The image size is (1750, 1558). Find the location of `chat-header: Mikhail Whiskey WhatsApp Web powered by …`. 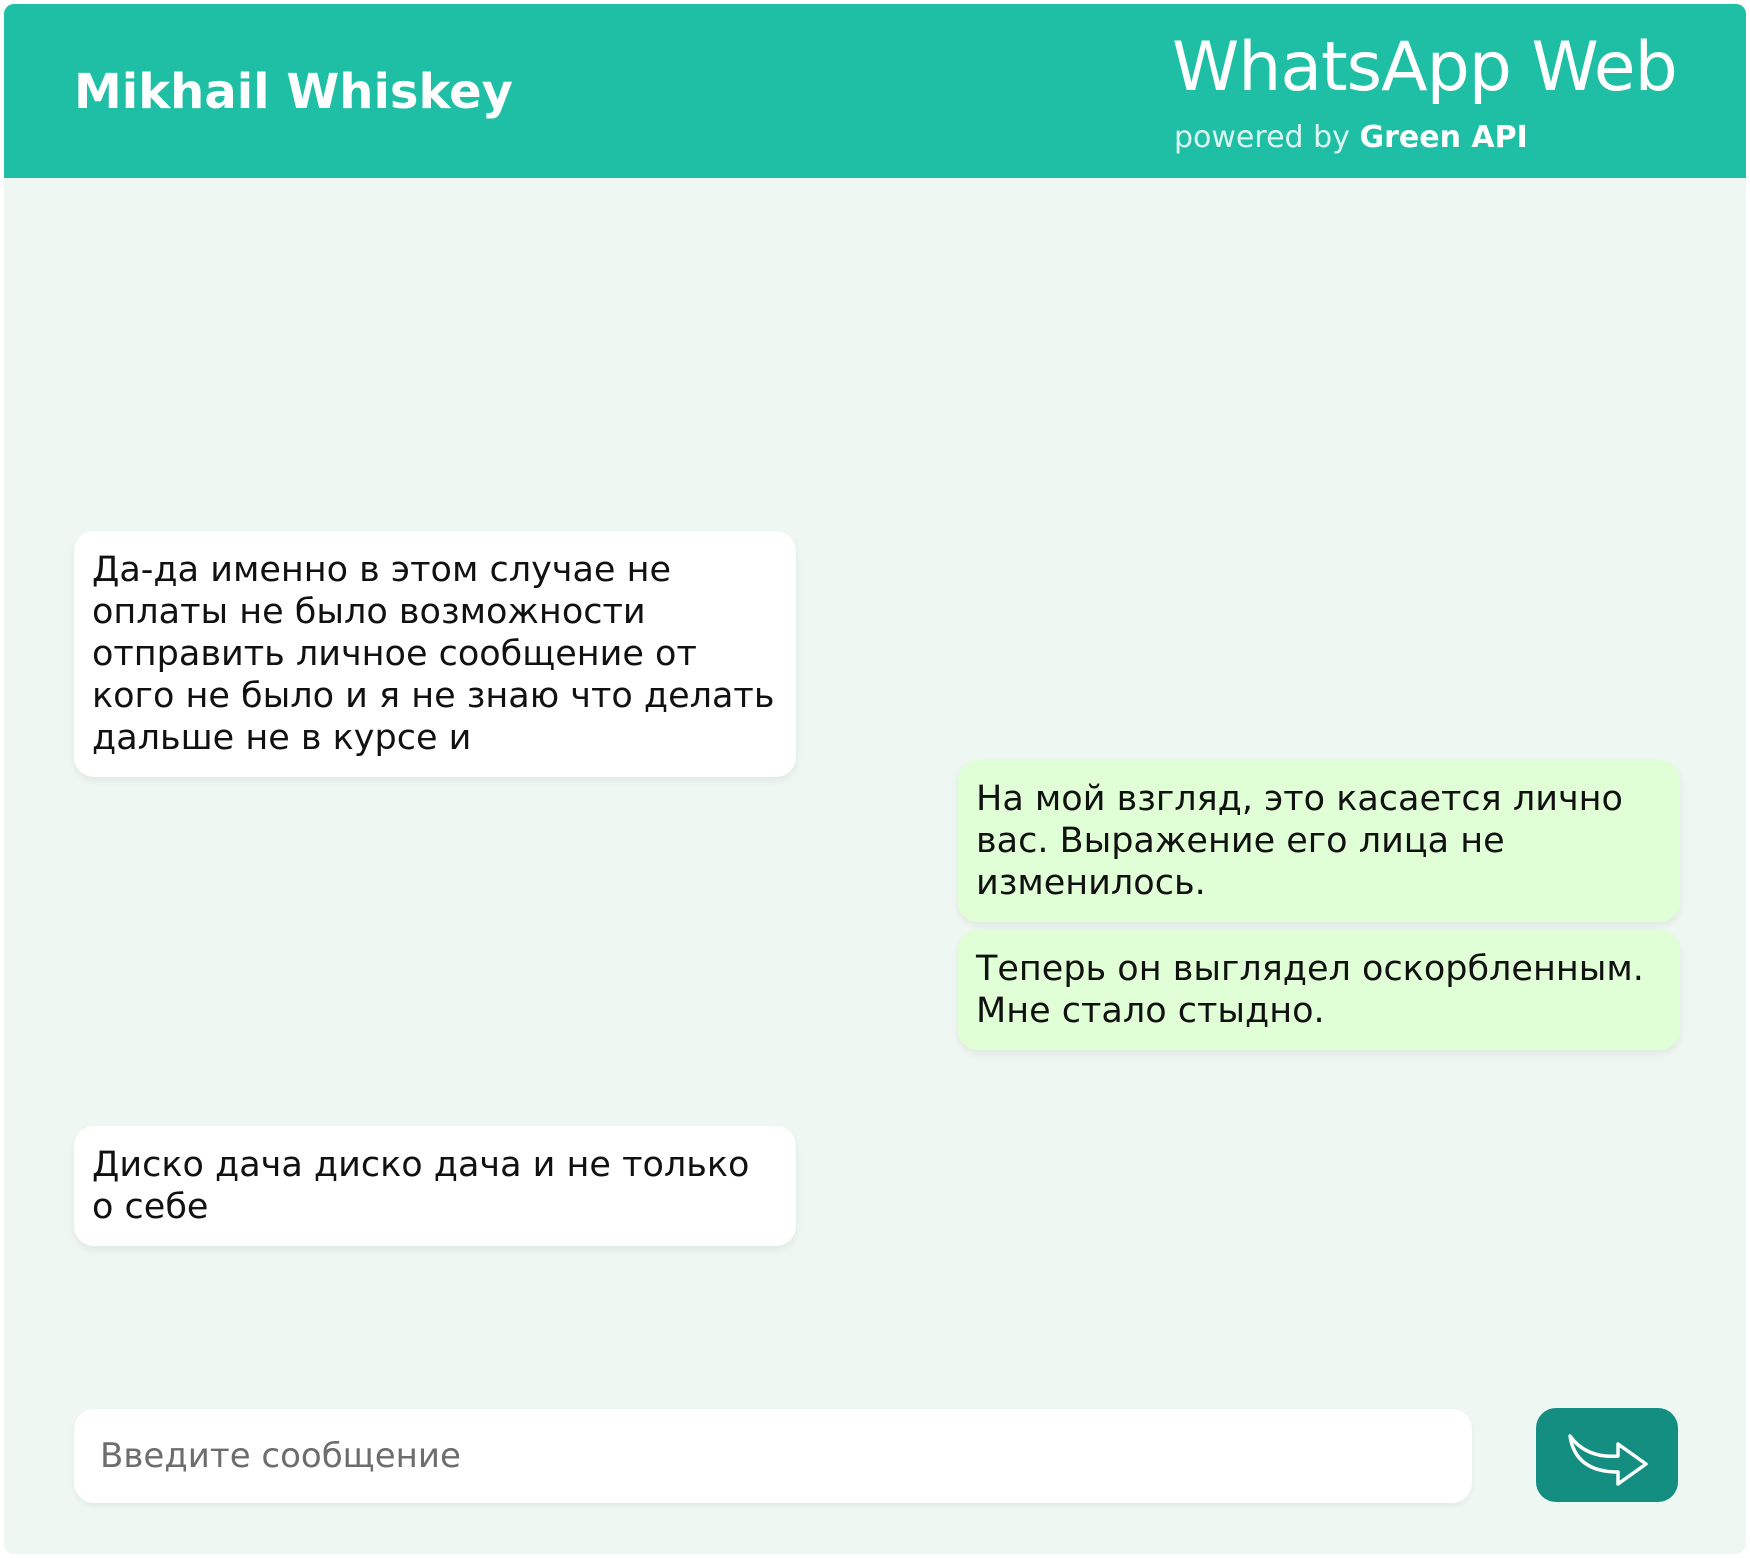

chat-header: Mikhail Whiskey WhatsApp Web powered by … is located at coordinates (875, 91).